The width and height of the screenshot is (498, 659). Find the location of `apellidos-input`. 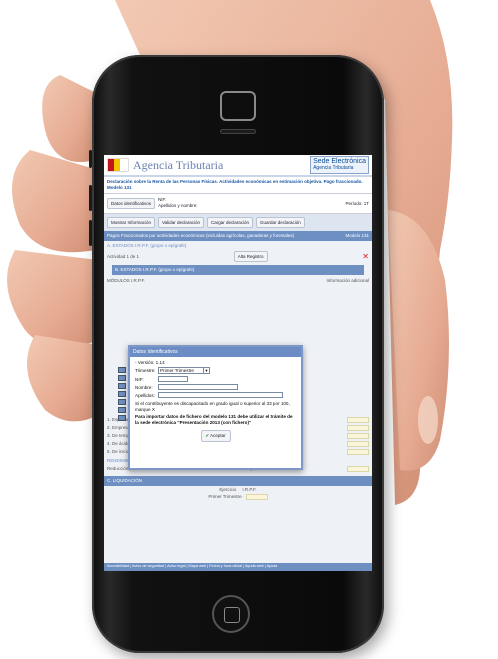

apellidos-input is located at coordinates (220, 395).